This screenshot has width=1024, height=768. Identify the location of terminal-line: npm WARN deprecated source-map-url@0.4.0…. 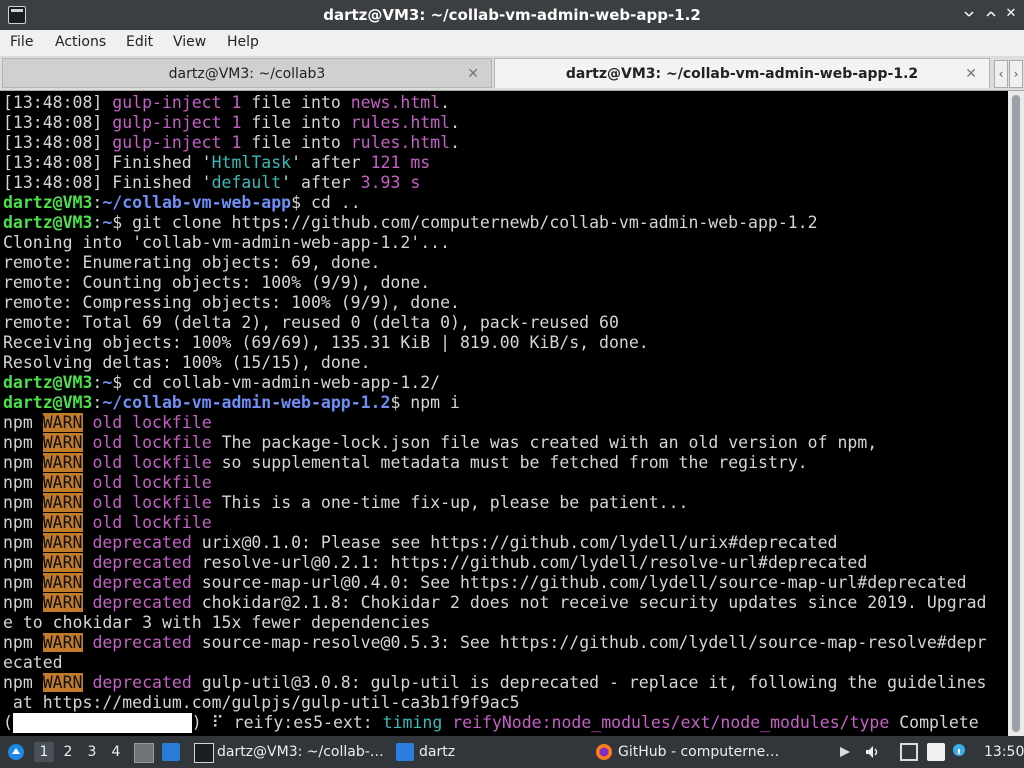
(485, 583).